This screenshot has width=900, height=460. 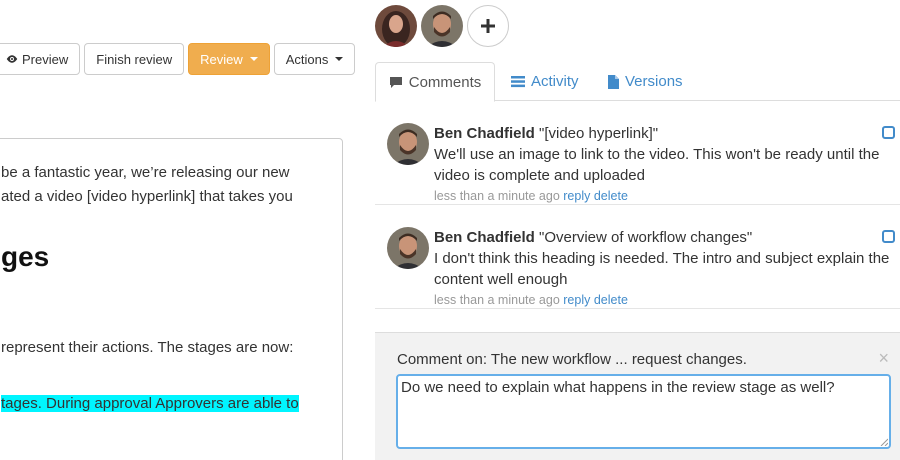 What do you see at coordinates (45, 59) in the screenshot?
I see `preview-label: Preview` at bounding box center [45, 59].